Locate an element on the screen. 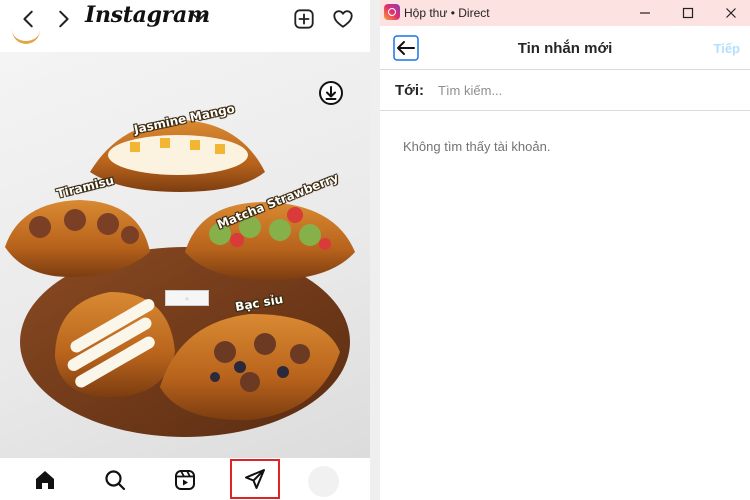  minimize-icon is located at coordinates (645, 13).